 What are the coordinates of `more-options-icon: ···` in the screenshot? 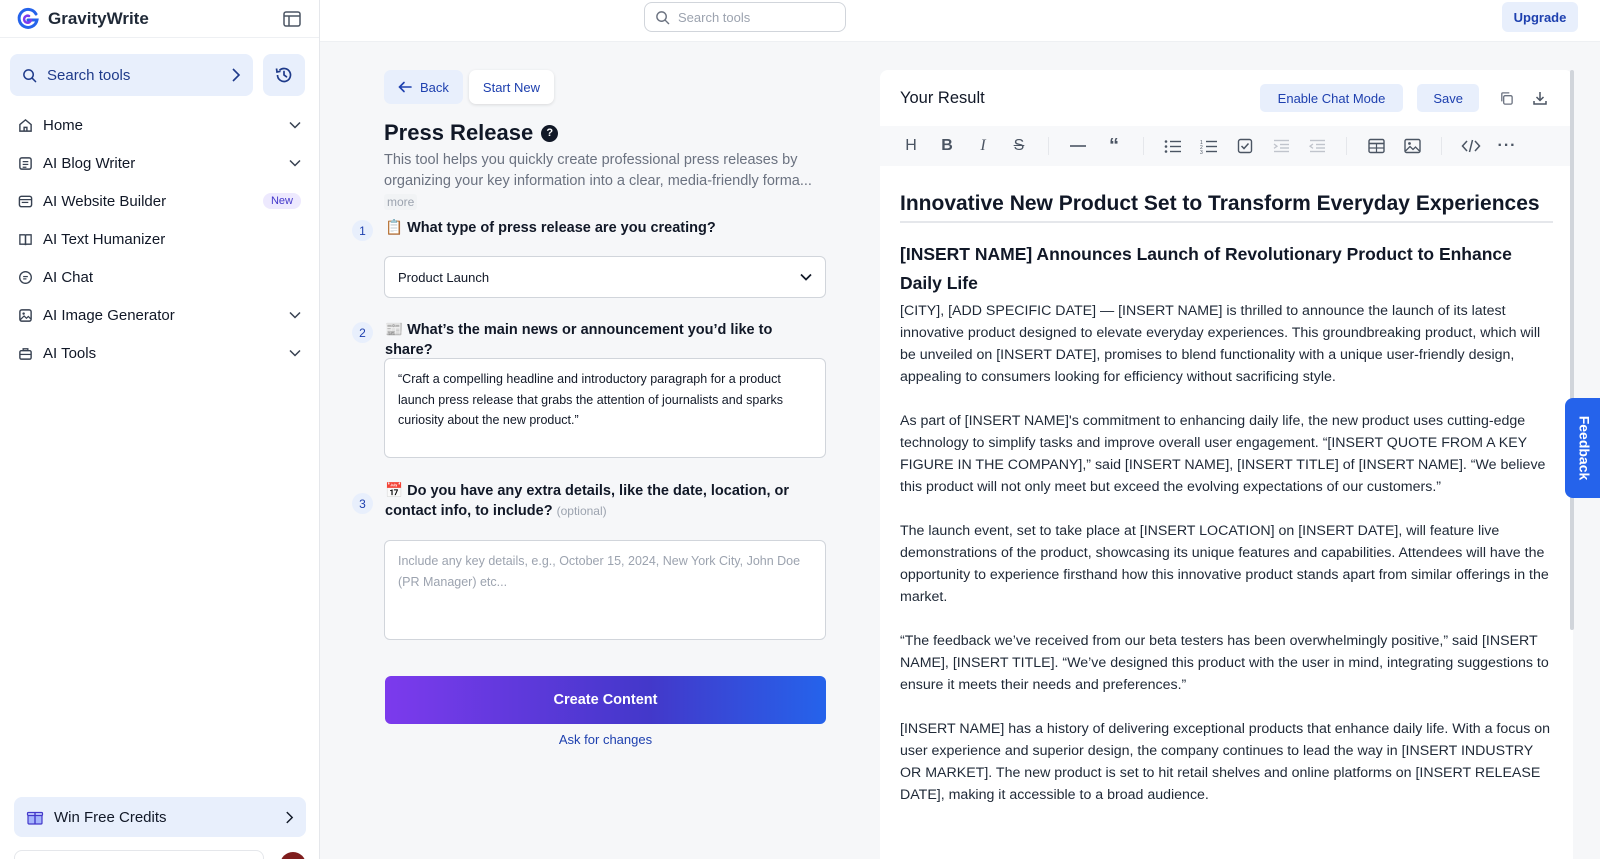 It's located at (1507, 146).